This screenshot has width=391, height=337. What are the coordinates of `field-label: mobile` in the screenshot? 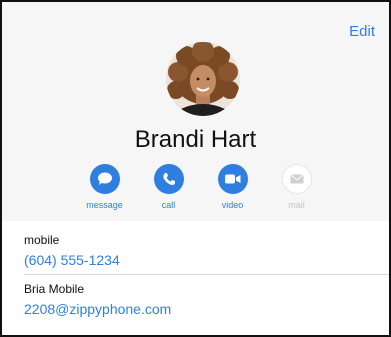 It's located at (42, 240).